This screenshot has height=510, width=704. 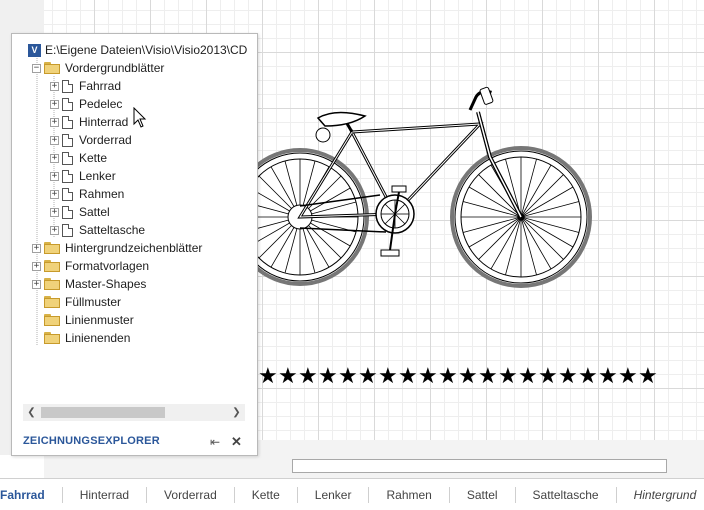 What do you see at coordinates (483, 494) in the screenshot?
I see `page-tab: Sattel` at bounding box center [483, 494].